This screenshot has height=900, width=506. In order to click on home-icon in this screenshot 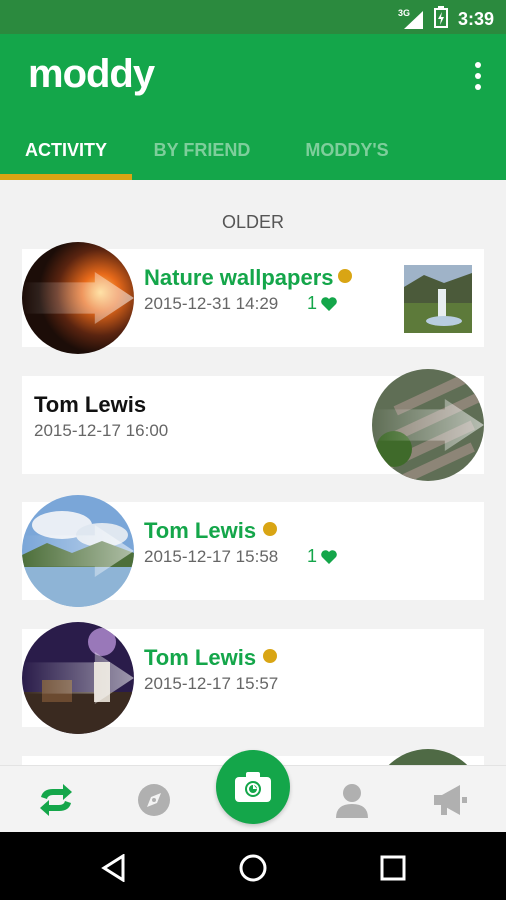, I will do `click(253, 868)`.